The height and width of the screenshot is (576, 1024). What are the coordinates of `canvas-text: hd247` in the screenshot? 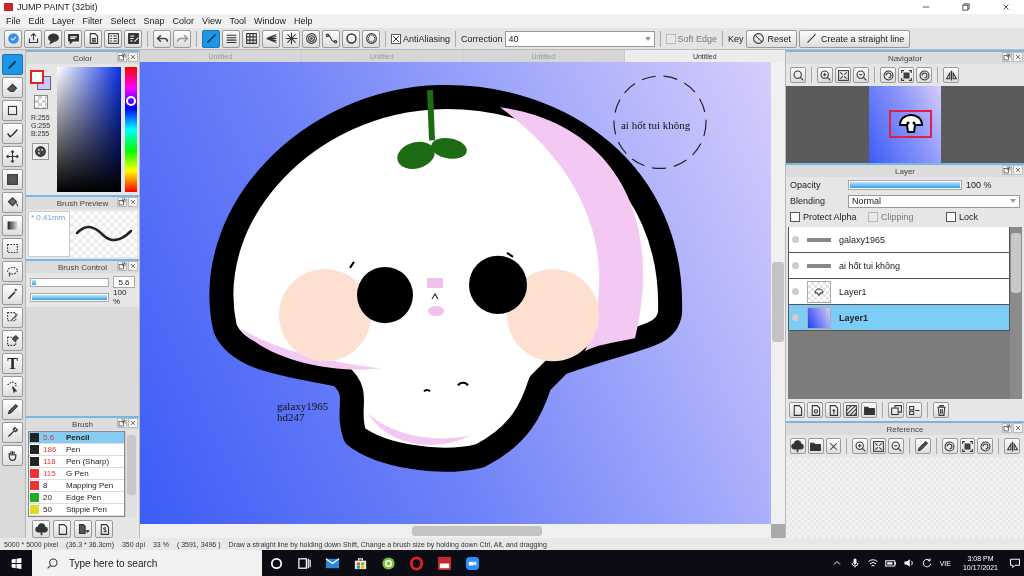 It's located at (291, 416).